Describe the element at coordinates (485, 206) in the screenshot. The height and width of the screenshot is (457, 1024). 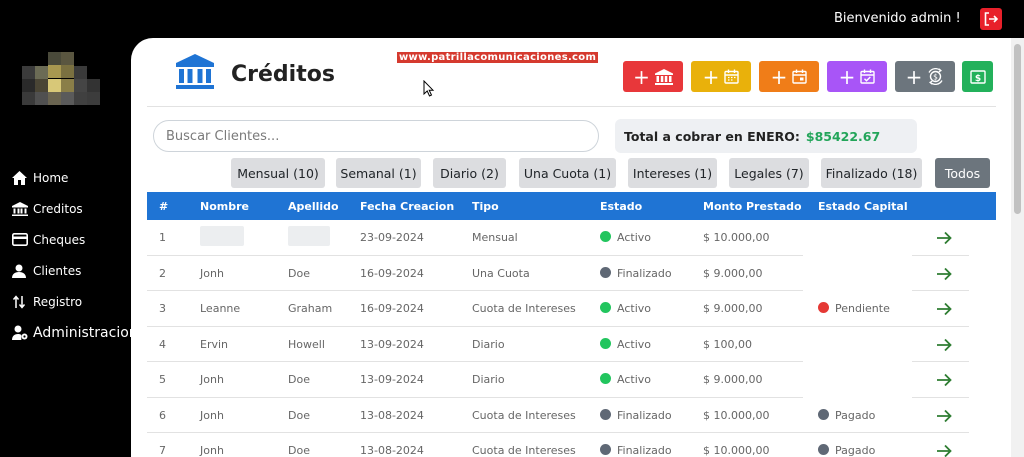
I see `col-header: Tipo` at that location.